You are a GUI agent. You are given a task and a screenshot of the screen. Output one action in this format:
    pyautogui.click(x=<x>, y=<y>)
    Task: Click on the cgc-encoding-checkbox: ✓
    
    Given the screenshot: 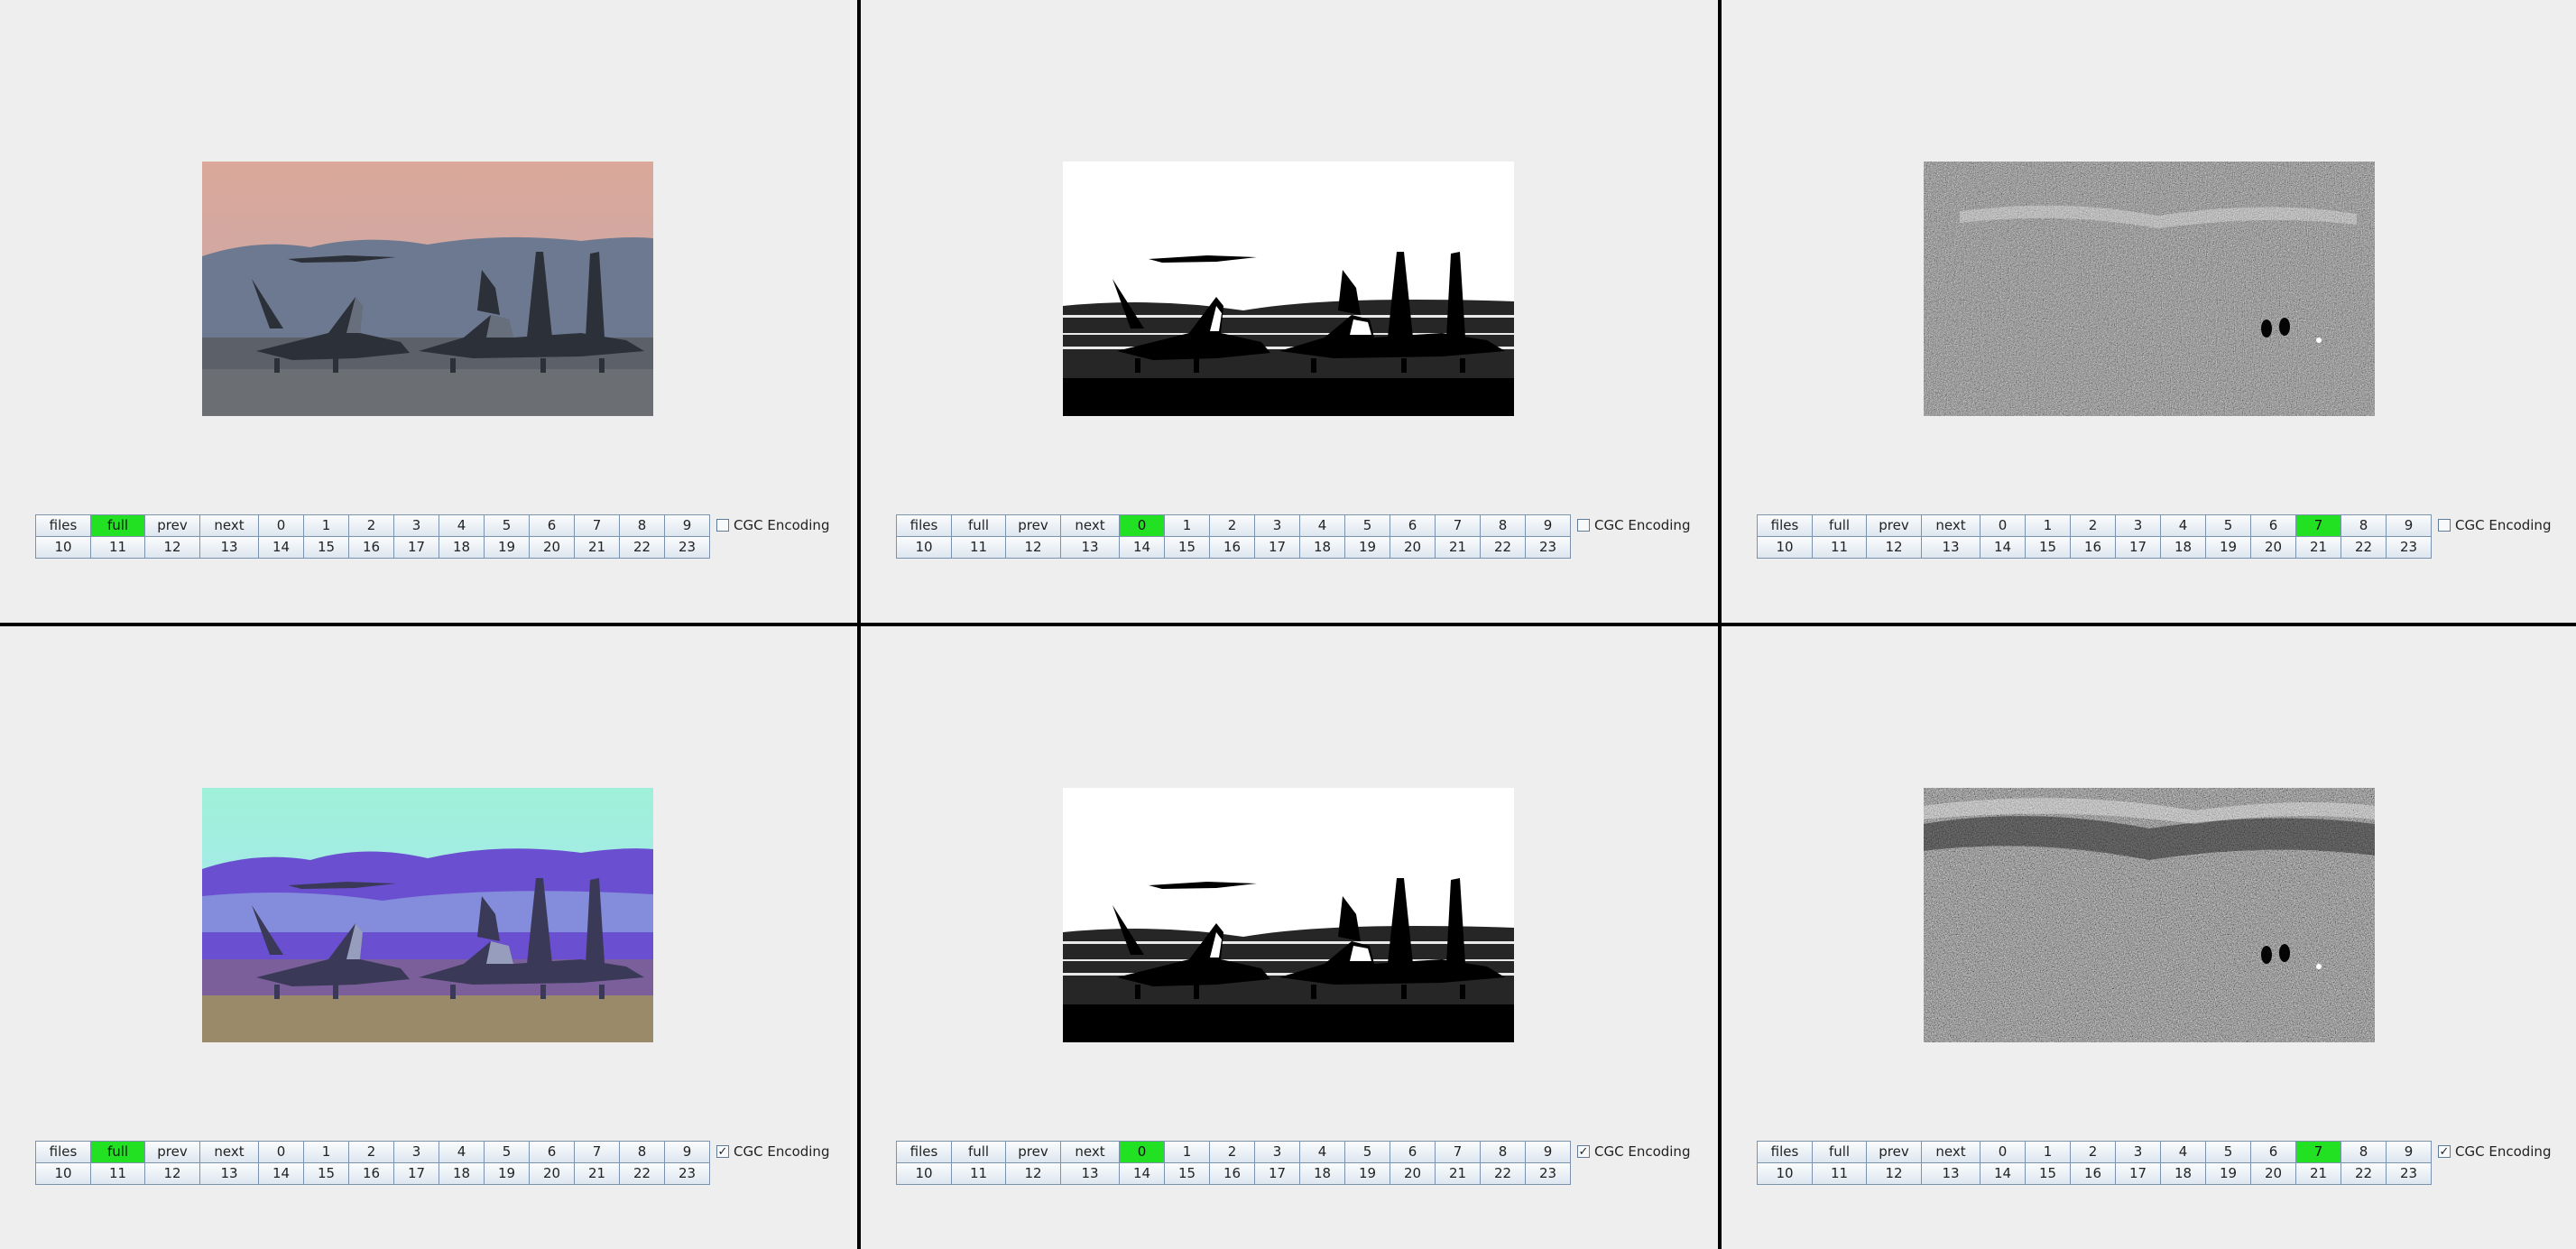 What is the action you would take?
    pyautogui.click(x=2444, y=1151)
    